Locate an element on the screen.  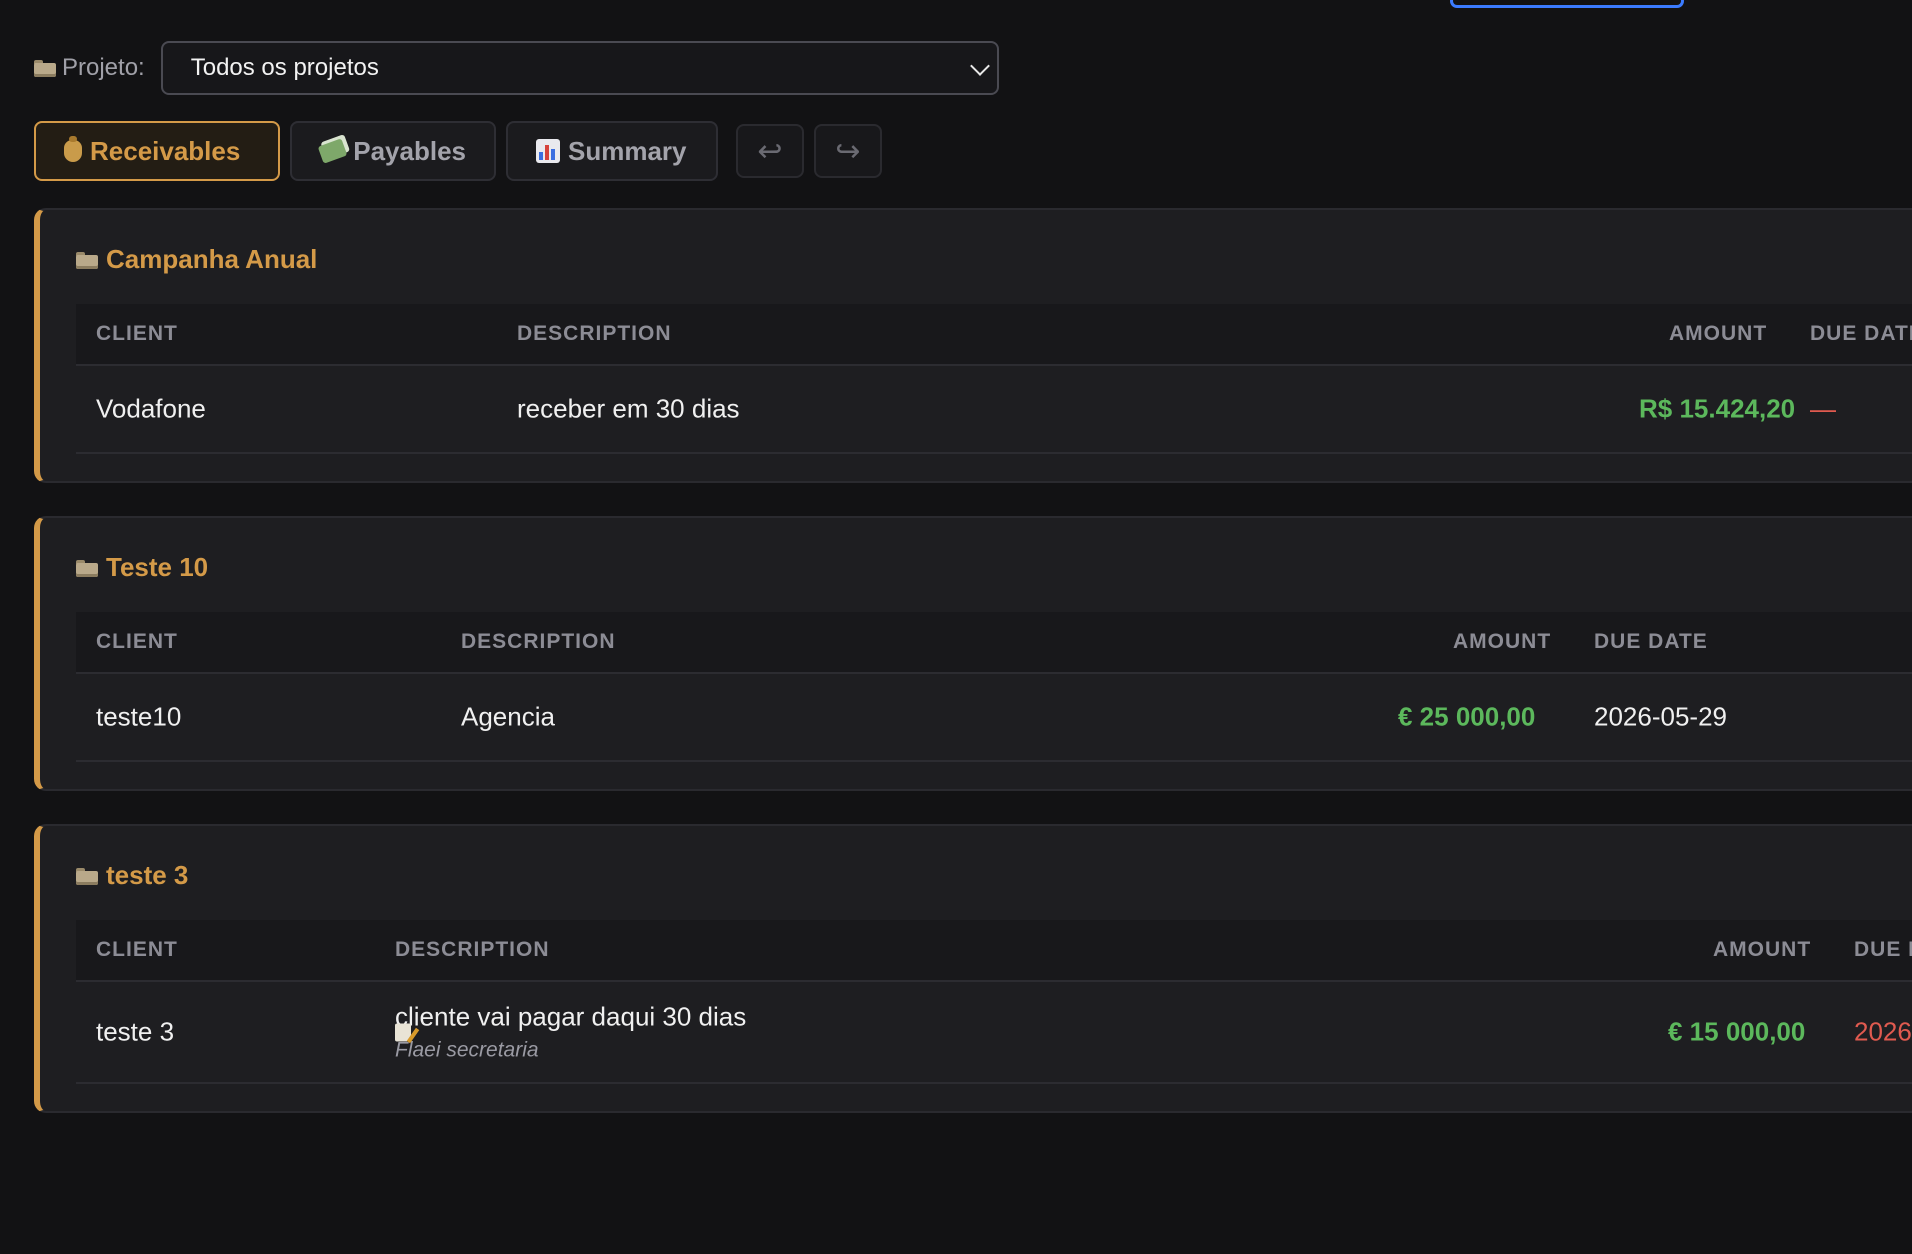
project-title: teste 3 is located at coordinates (132, 875).